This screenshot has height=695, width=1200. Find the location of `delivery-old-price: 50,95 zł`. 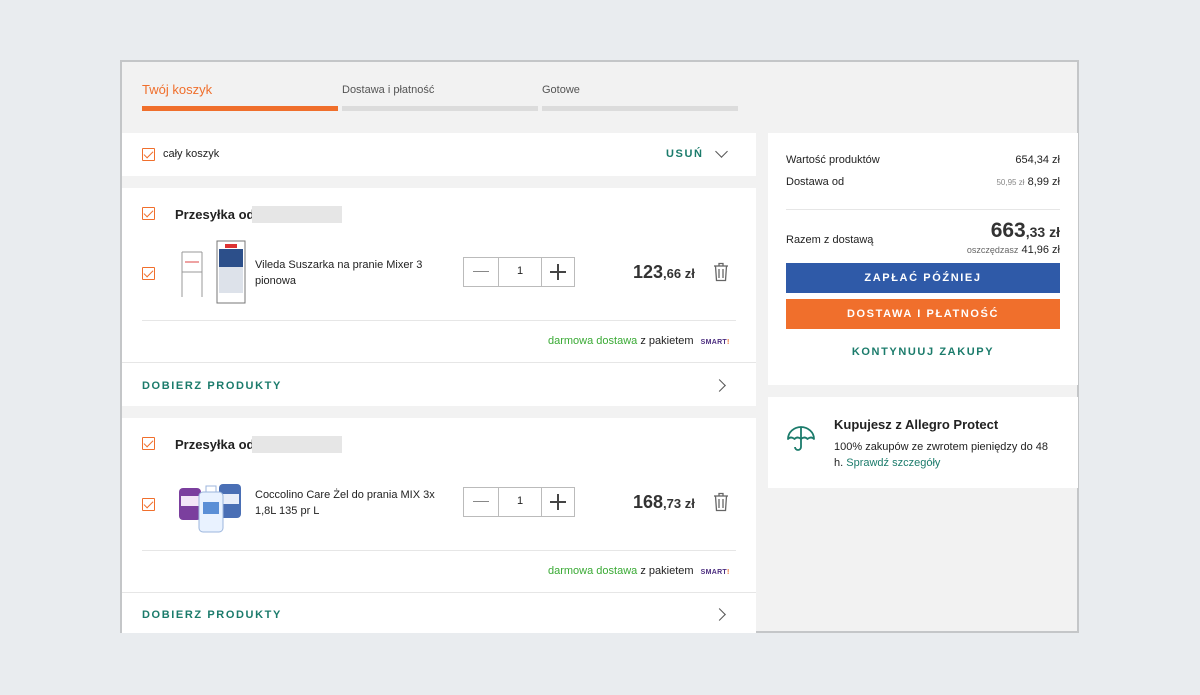

delivery-old-price: 50,95 zł is located at coordinates (1010, 182).